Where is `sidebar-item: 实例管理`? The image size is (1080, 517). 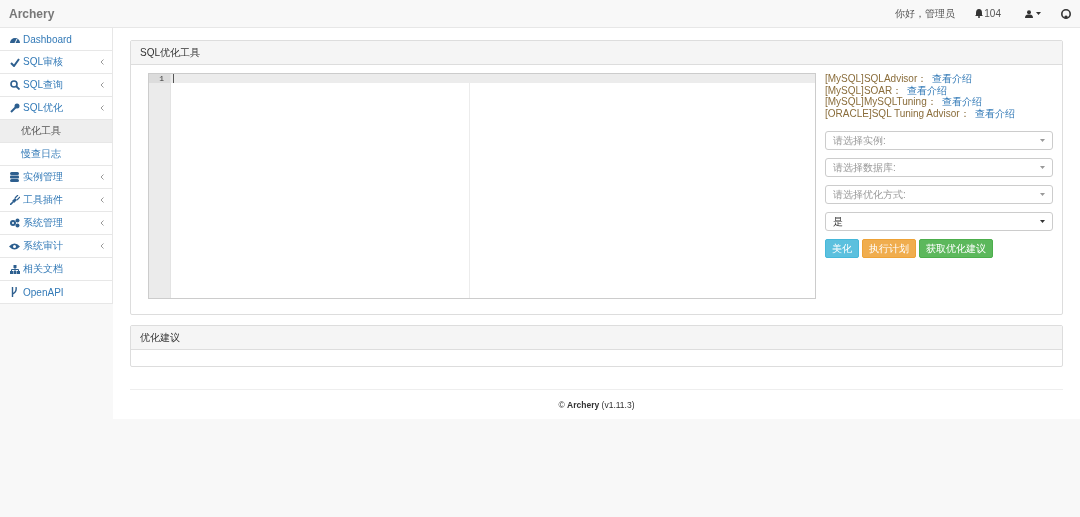
sidebar-item: 实例管理 is located at coordinates (56, 177).